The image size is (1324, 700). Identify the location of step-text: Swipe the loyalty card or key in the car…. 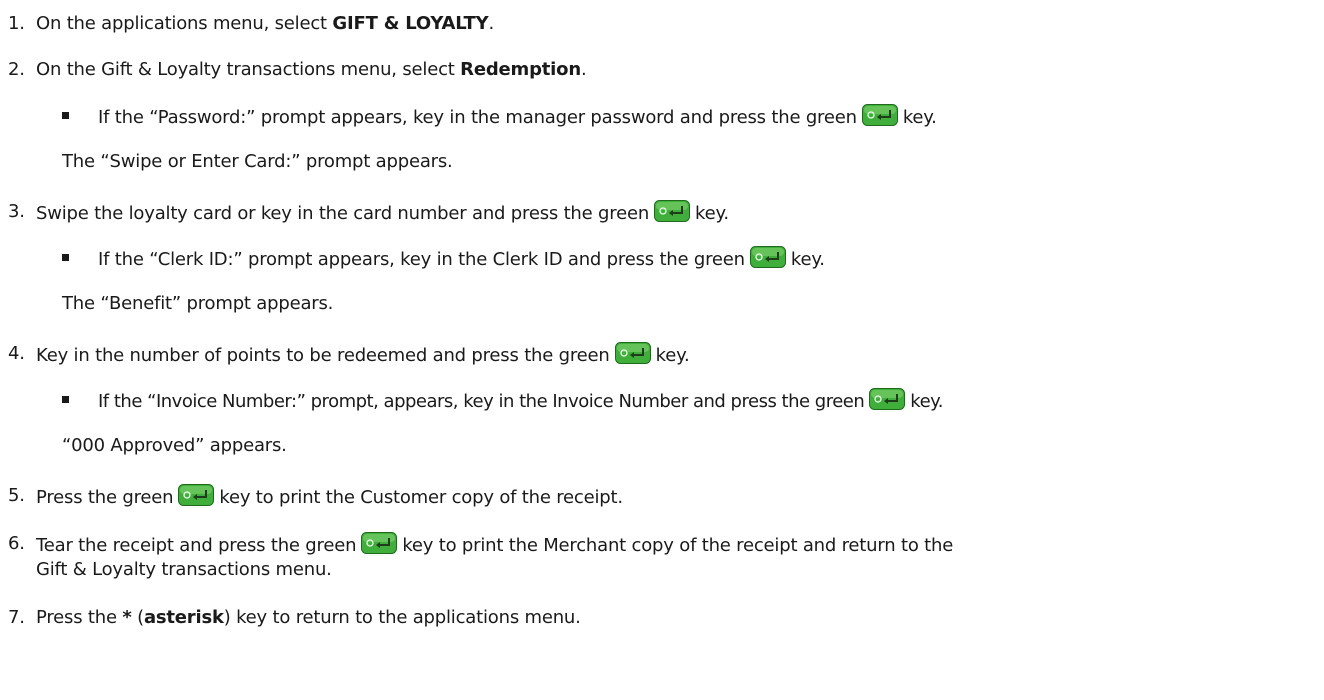
(343, 213).